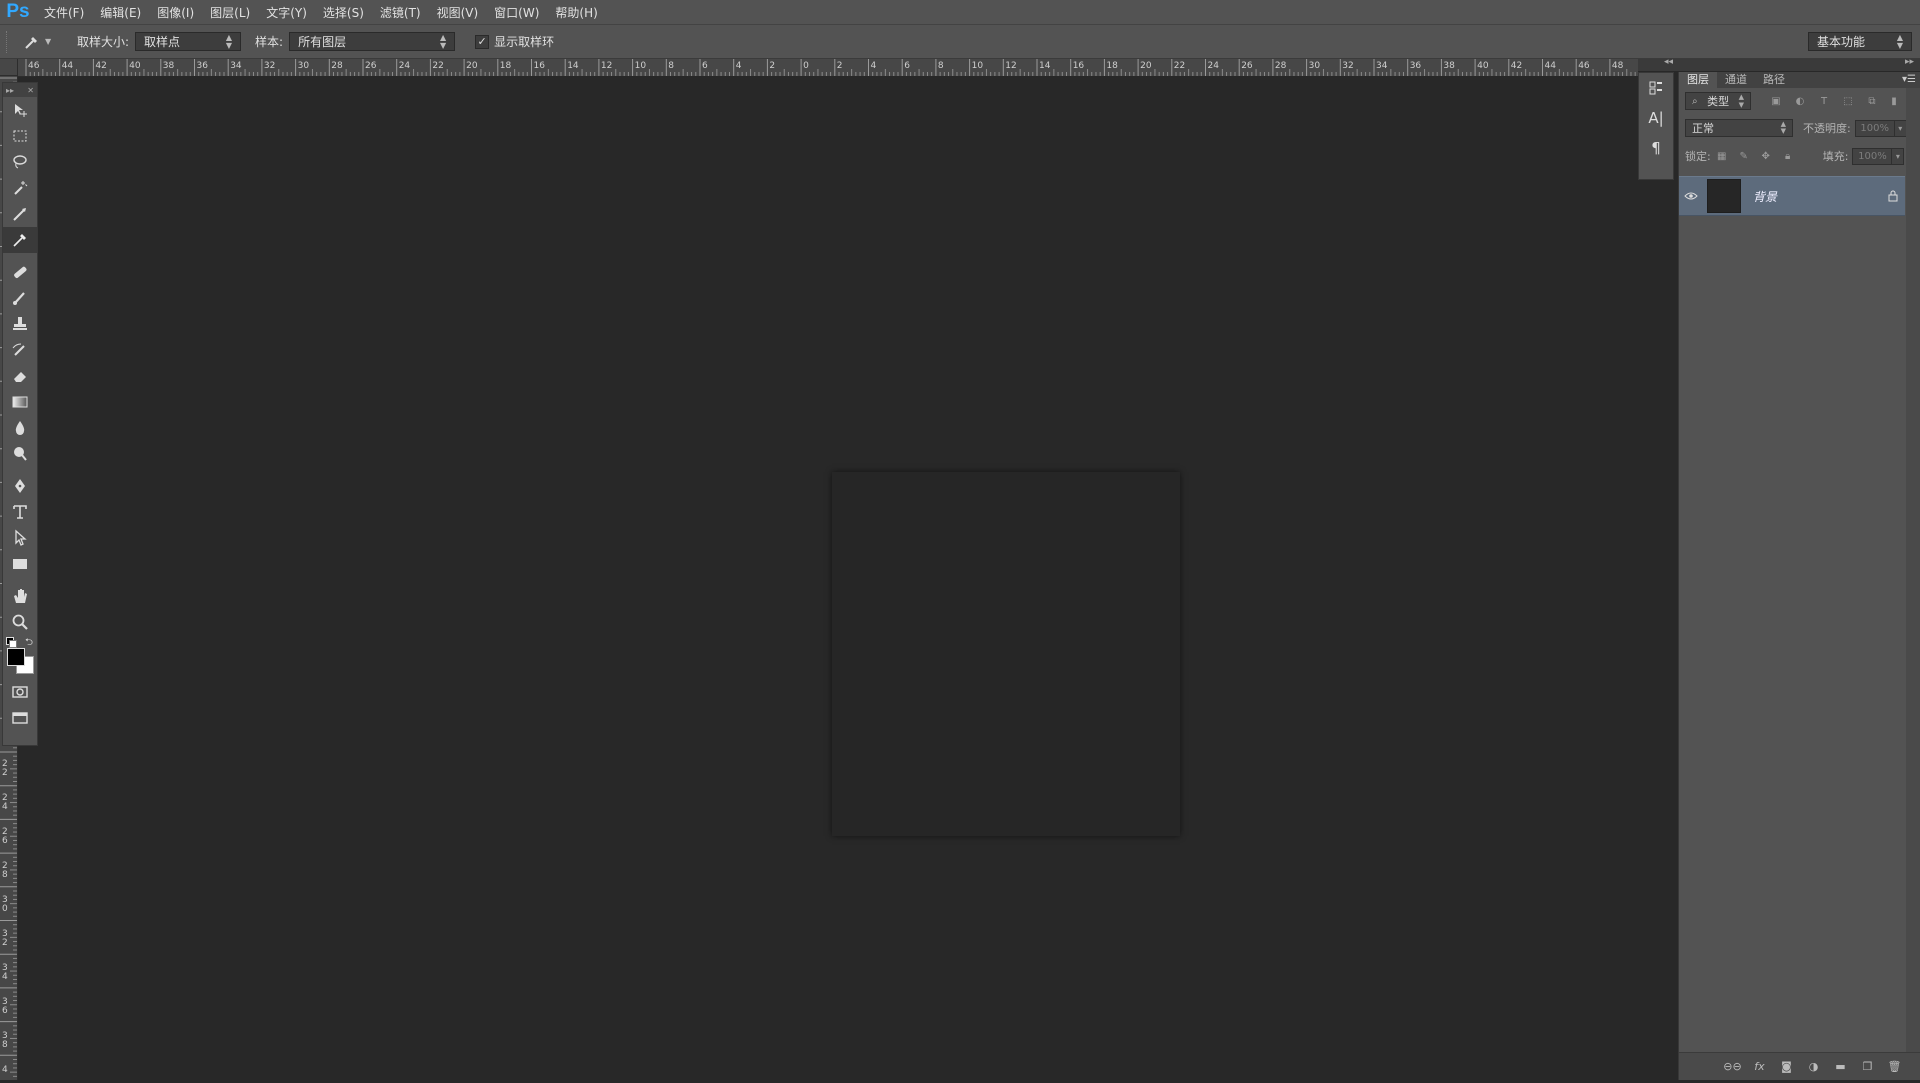 The width and height of the screenshot is (1920, 1083). I want to click on lock-all-icon: 🔒︎, so click(1788, 156).